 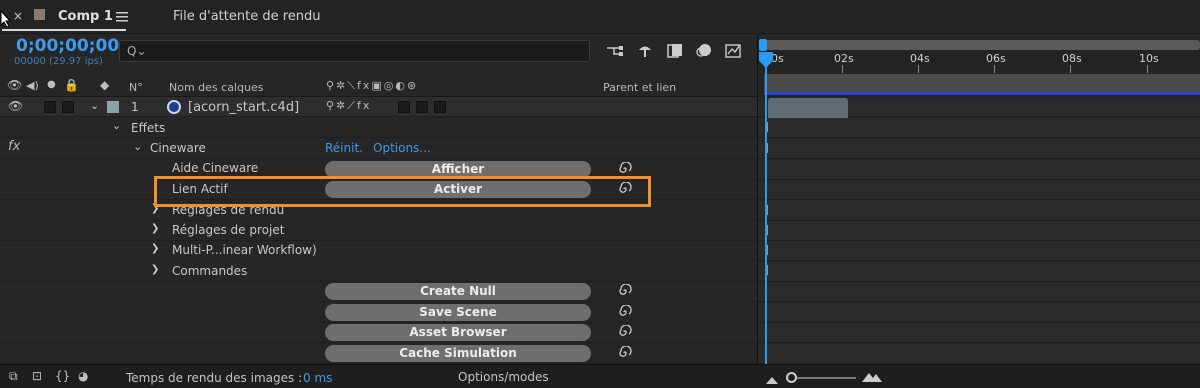 What do you see at coordinates (58, 61) in the screenshot?
I see `frame-count: 00000 (29.97 ips)` at bounding box center [58, 61].